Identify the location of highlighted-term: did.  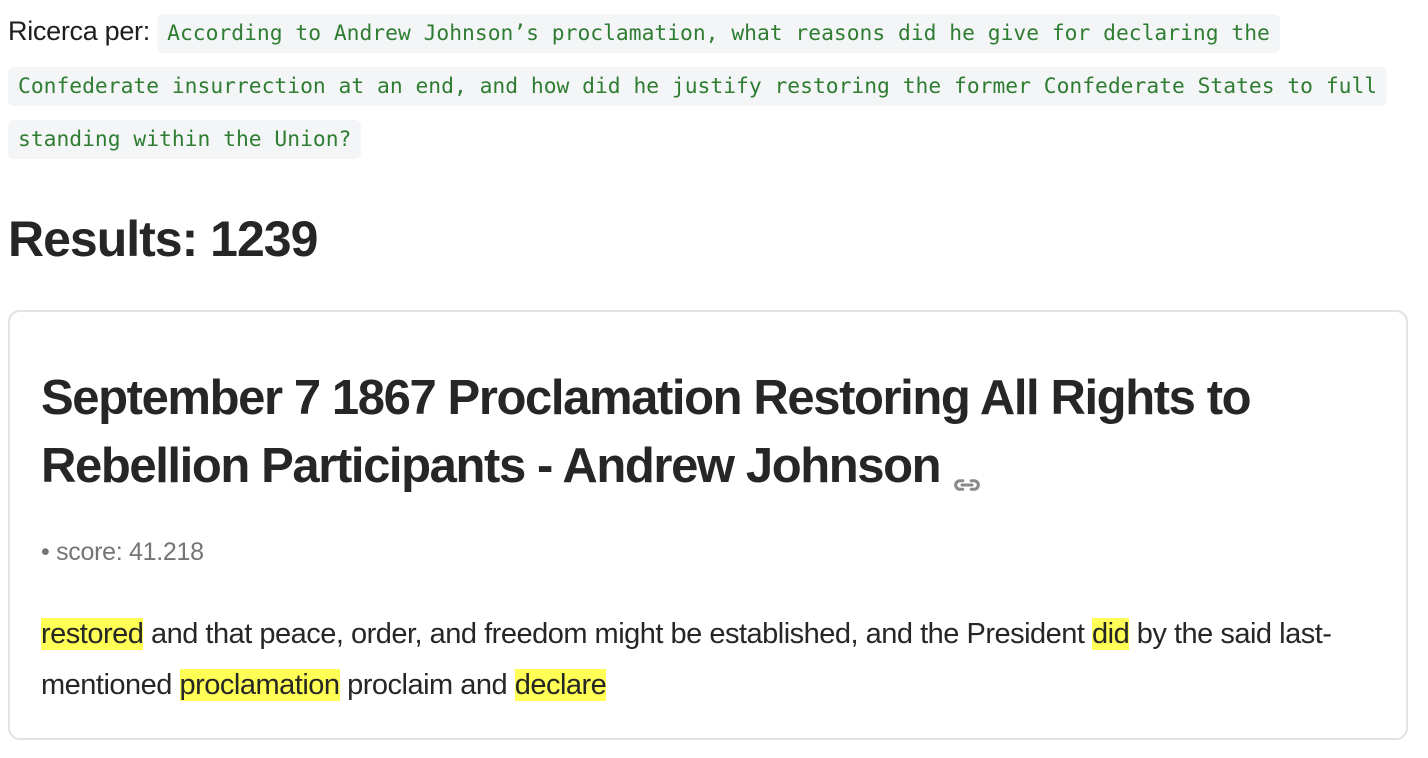
(1111, 634).